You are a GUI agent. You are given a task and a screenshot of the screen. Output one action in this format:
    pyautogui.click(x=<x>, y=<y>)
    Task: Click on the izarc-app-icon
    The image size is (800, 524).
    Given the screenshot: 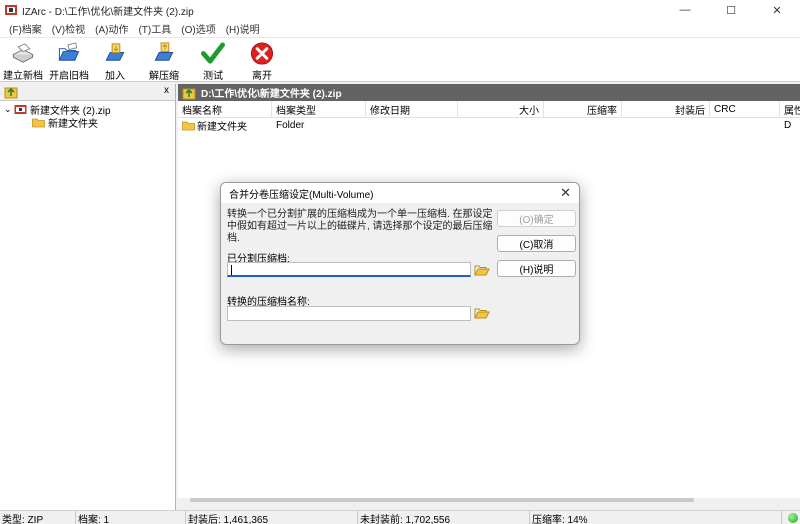 What is the action you would take?
    pyautogui.click(x=11, y=10)
    